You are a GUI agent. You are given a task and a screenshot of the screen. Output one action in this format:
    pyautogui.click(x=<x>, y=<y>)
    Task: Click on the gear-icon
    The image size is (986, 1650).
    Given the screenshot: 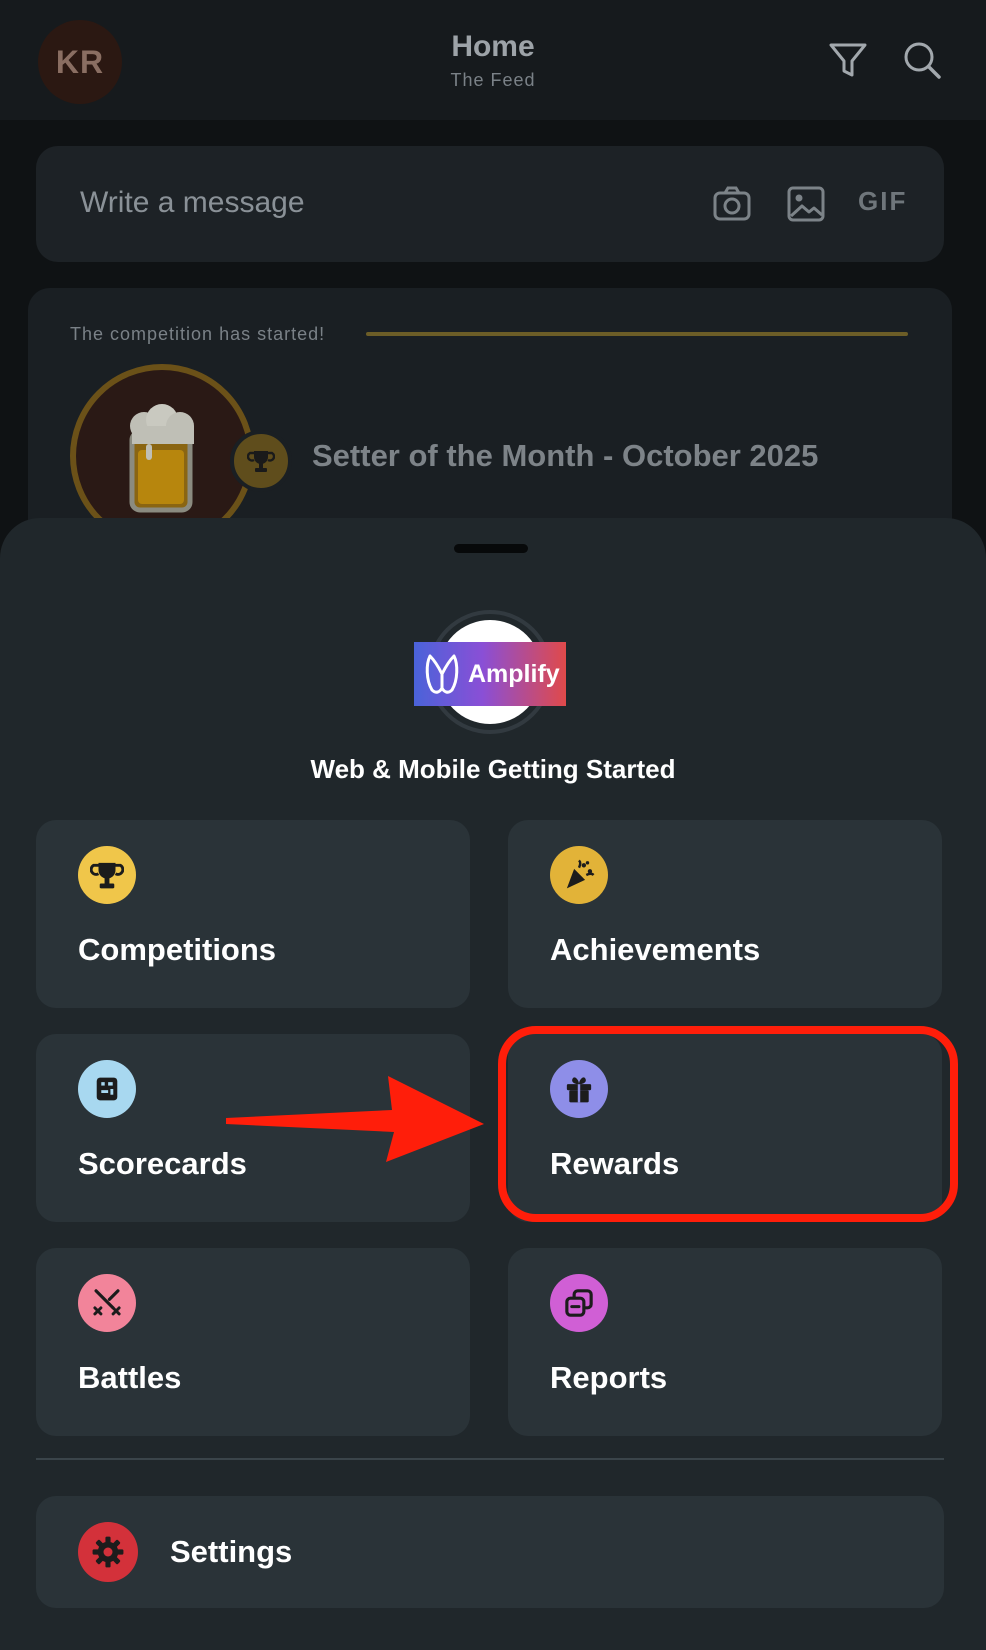 What is the action you would take?
    pyautogui.click(x=108, y=1552)
    